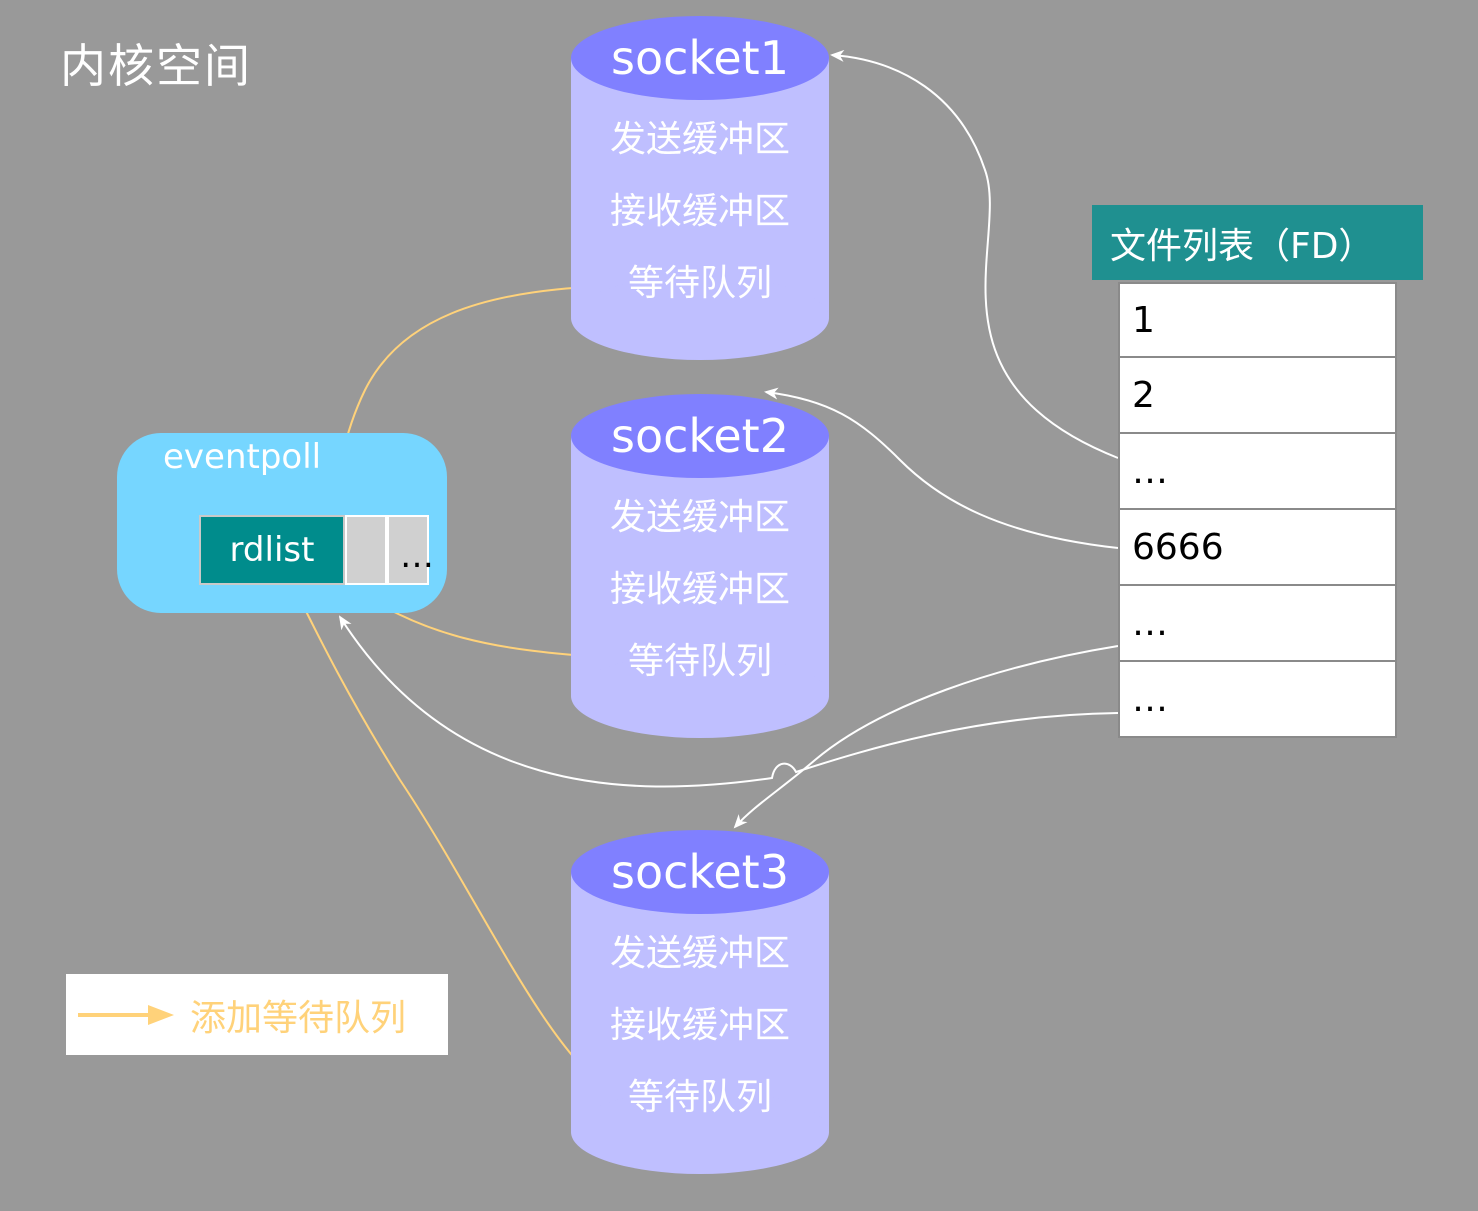 The height and width of the screenshot is (1211, 1478). What do you see at coordinates (1257, 242) in the screenshot?
I see `fd-list-header: 文件列表（FD）` at bounding box center [1257, 242].